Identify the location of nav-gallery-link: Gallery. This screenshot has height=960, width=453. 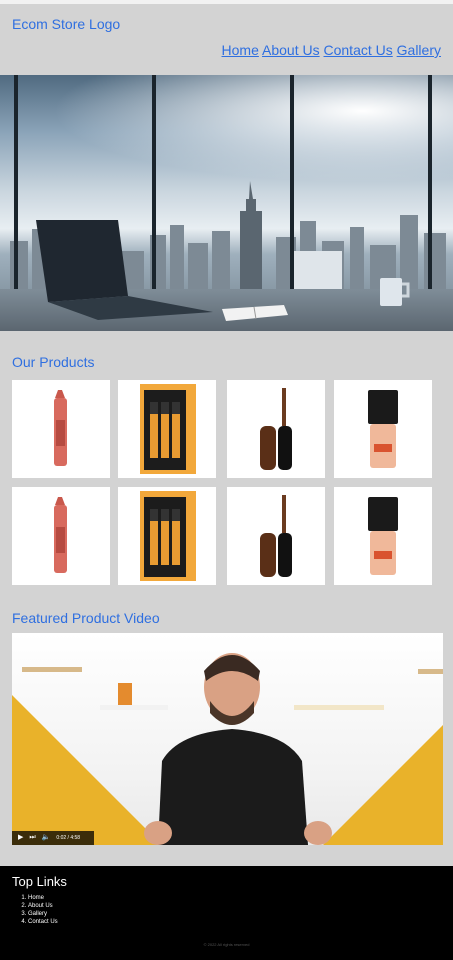
(419, 50).